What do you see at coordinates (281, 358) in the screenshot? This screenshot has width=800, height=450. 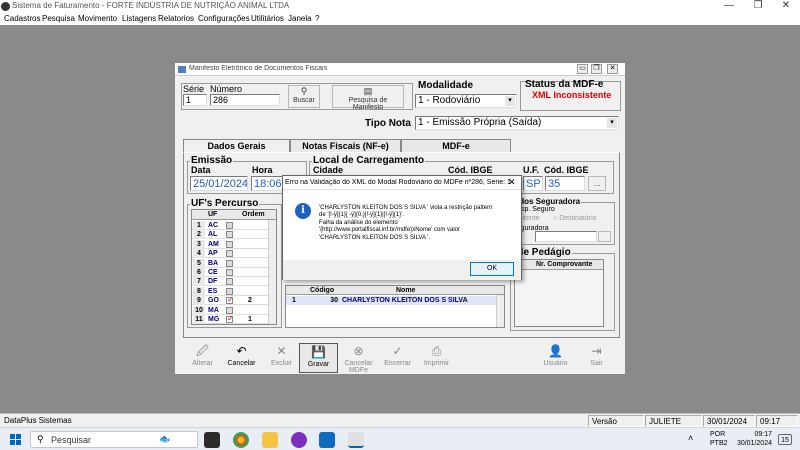 I see `bottom-button-2: ✕ Excluir` at bounding box center [281, 358].